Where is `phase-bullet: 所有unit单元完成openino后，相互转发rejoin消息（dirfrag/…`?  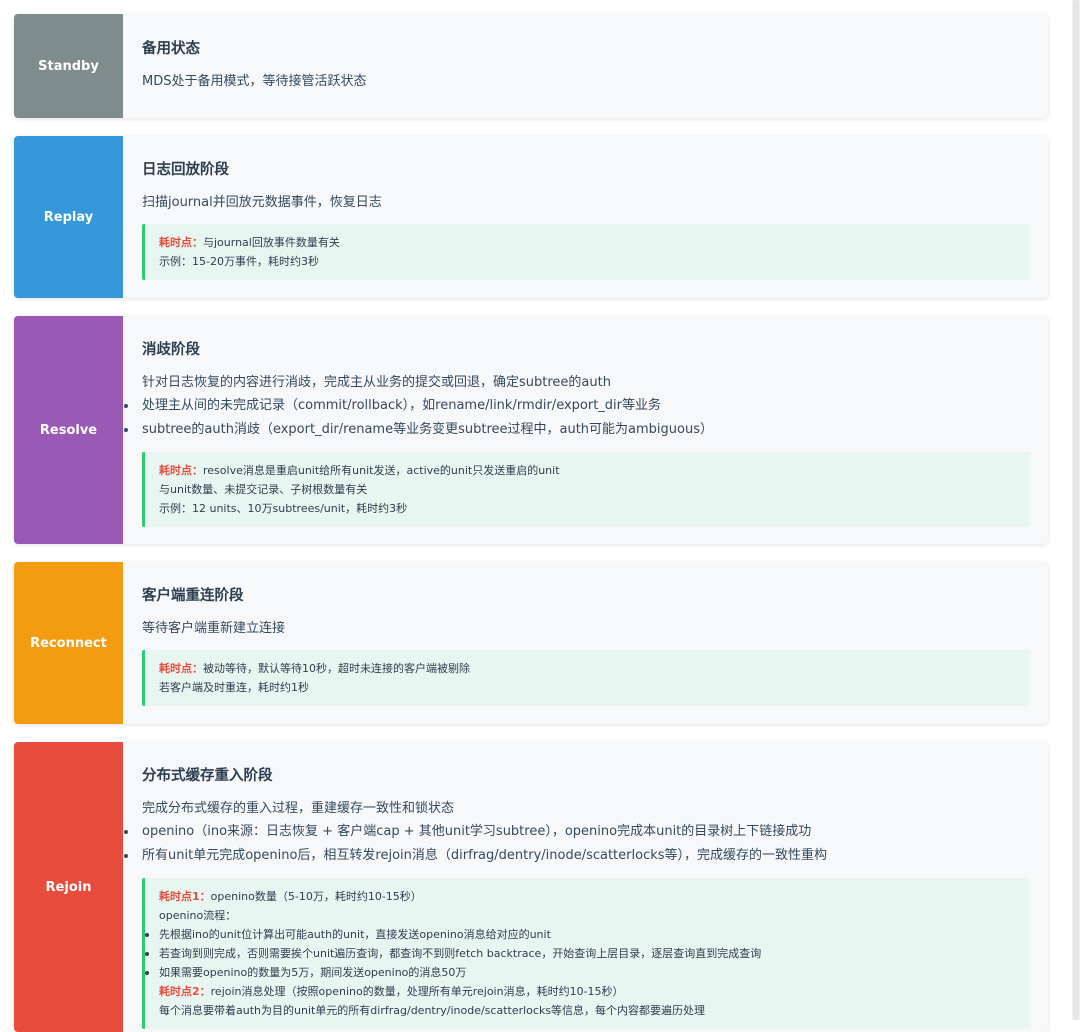 phase-bullet: 所有unit单元完成openino后，相互转发rejoin消息（dirfrag/… is located at coordinates (576, 856).